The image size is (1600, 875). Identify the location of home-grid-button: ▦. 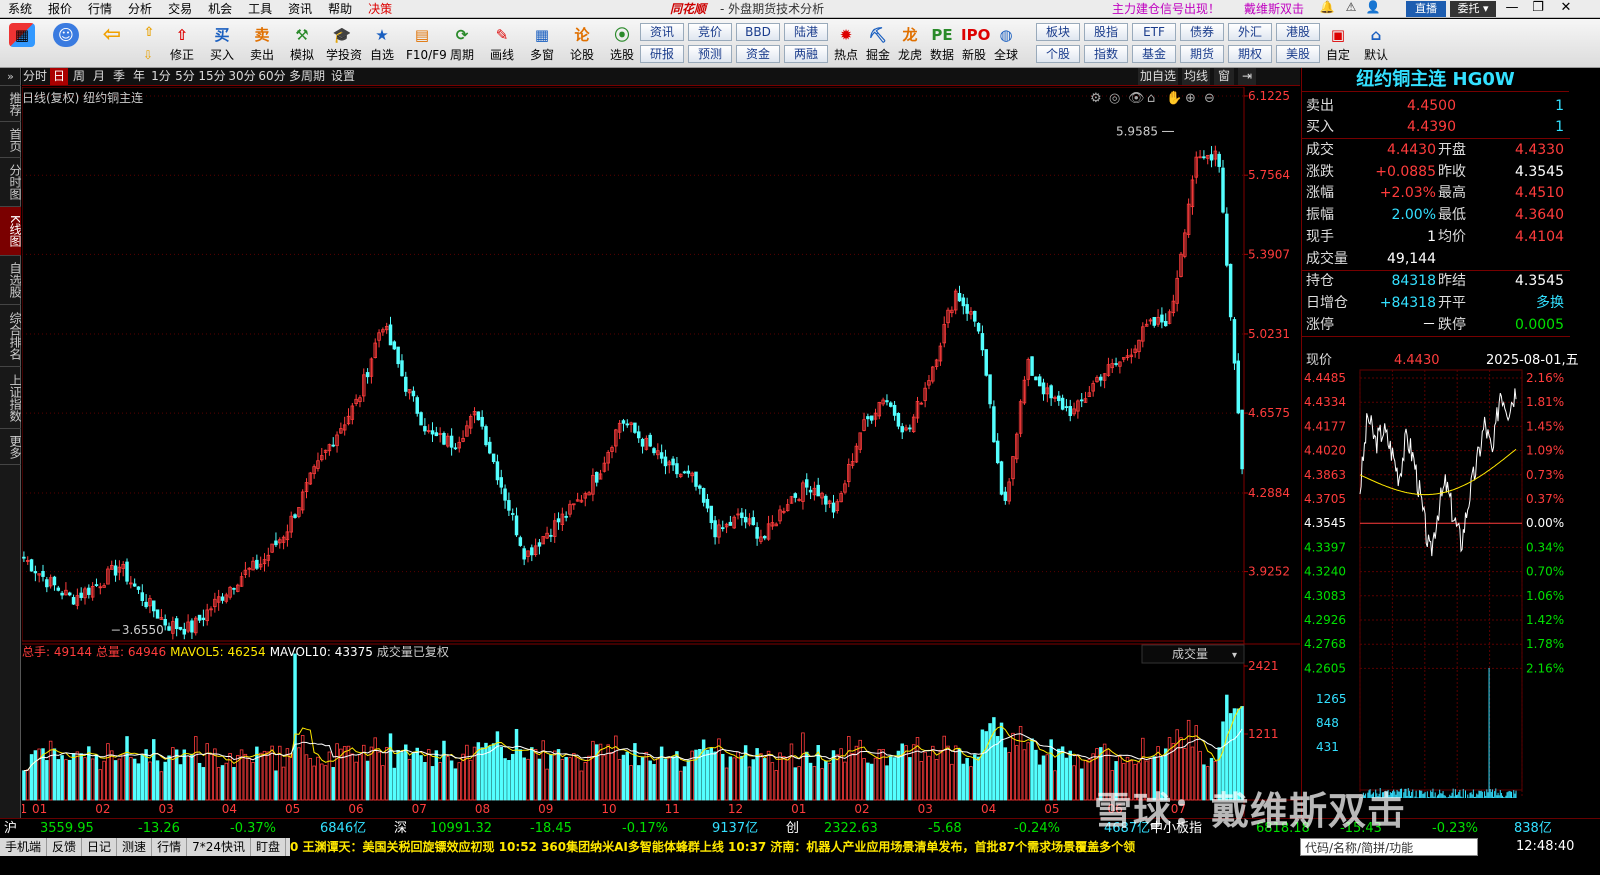
(22, 44).